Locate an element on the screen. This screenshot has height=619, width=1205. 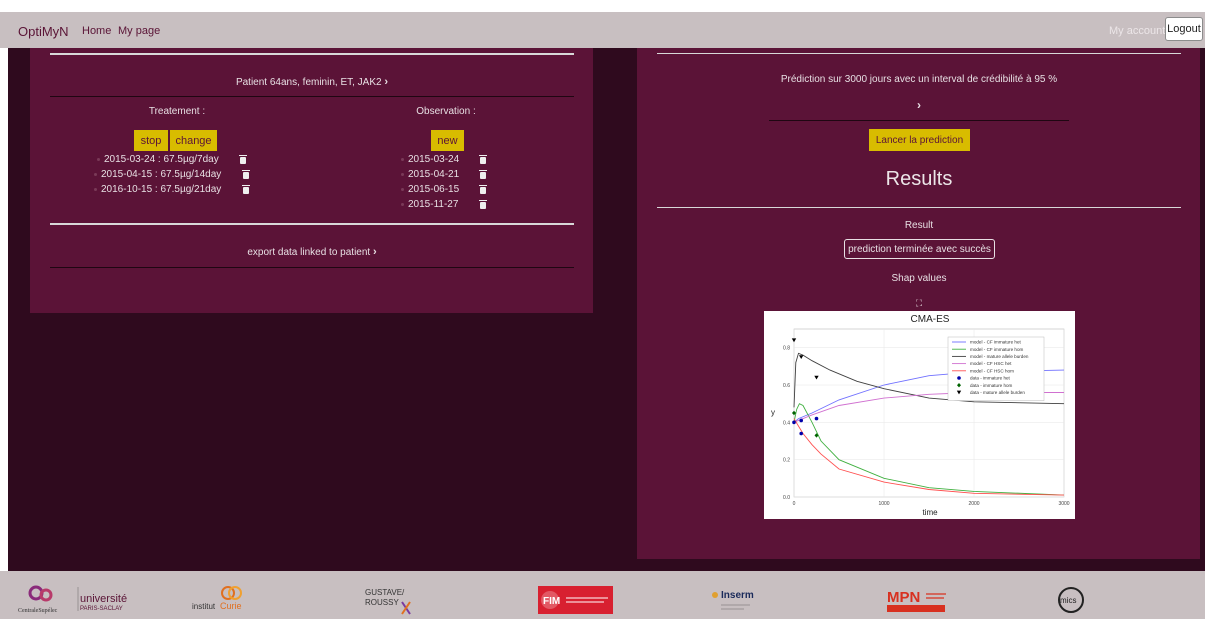
export-label: export data linked to patient is located at coordinates (309, 252).